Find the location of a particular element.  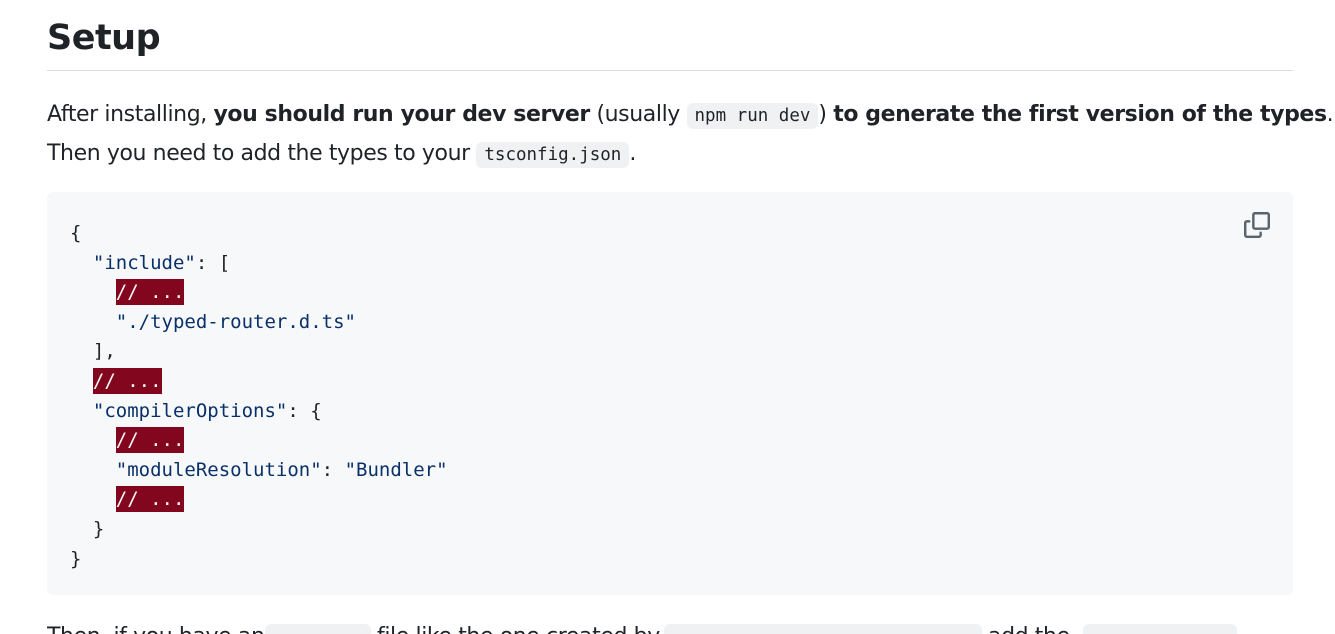

code-line: ], is located at coordinates (259, 352).